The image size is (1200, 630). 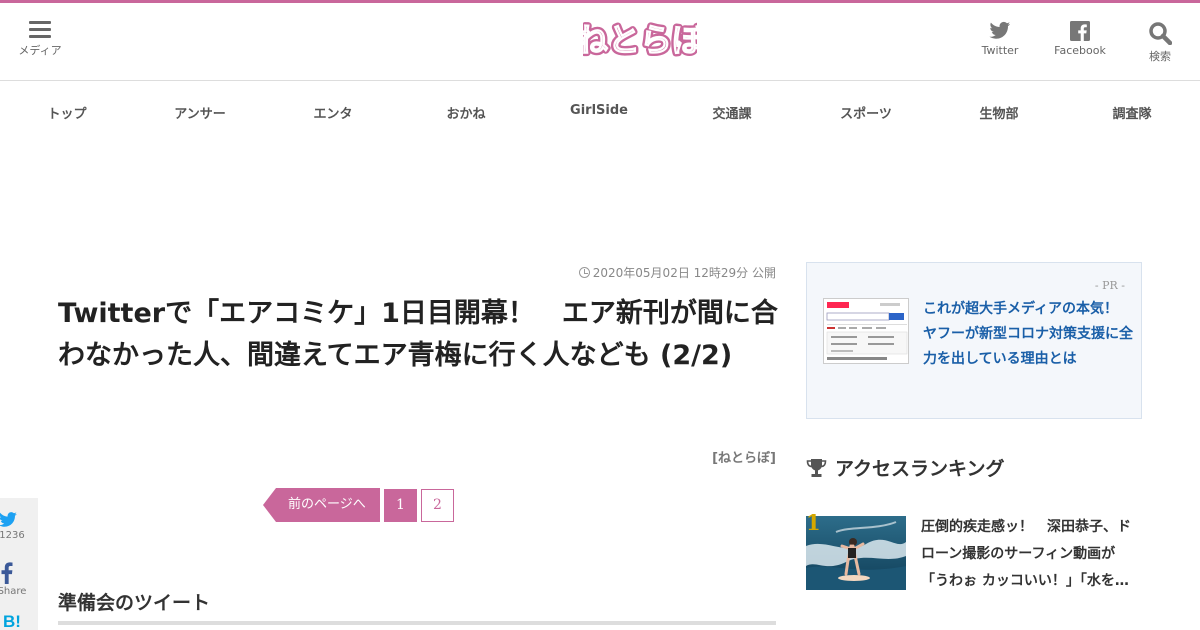 I want to click on section-heading: 準備会のツイート, so click(x=134, y=603).